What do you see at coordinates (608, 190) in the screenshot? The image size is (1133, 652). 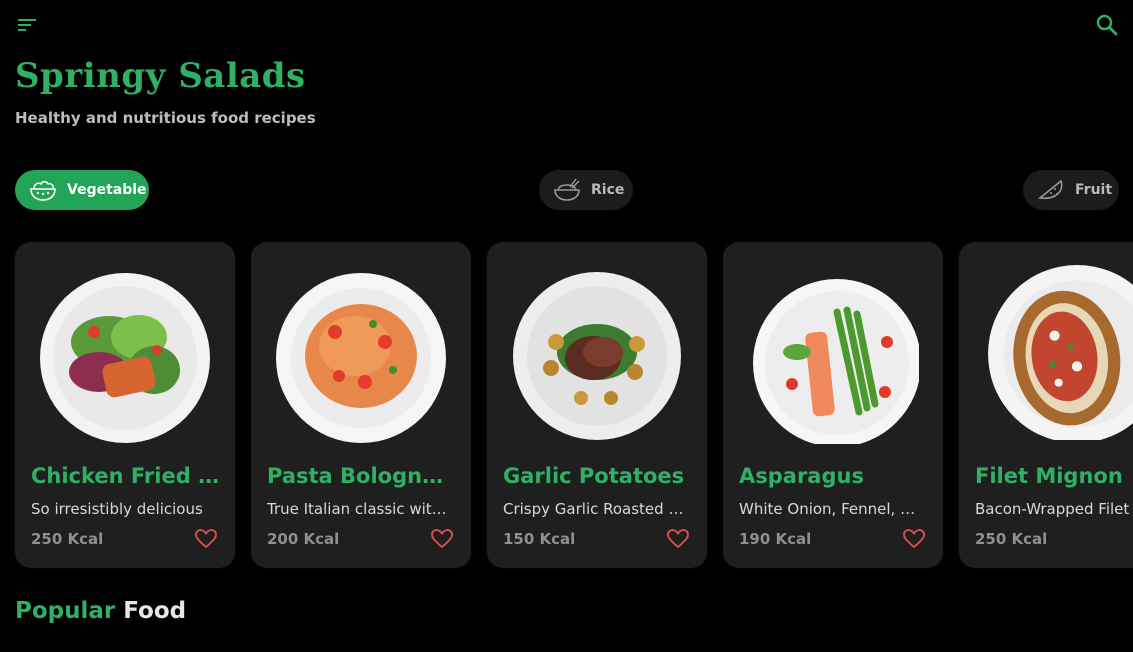 I see `category-label: Rice` at bounding box center [608, 190].